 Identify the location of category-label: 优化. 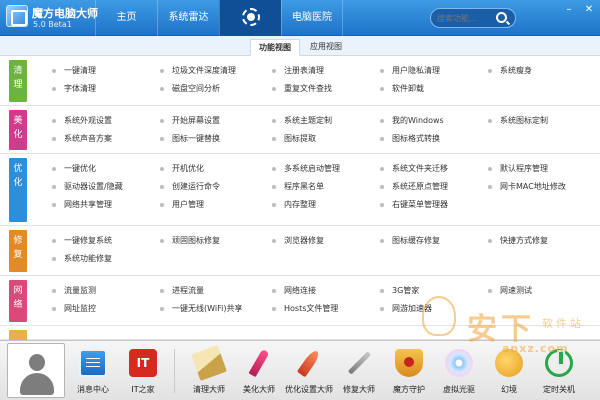
(18, 190).